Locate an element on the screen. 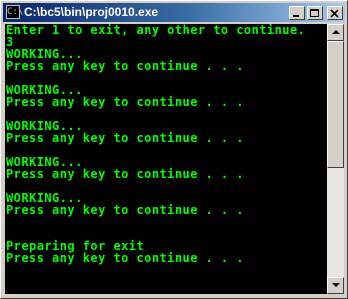  arrow-up-icon is located at coordinates (336, 32).